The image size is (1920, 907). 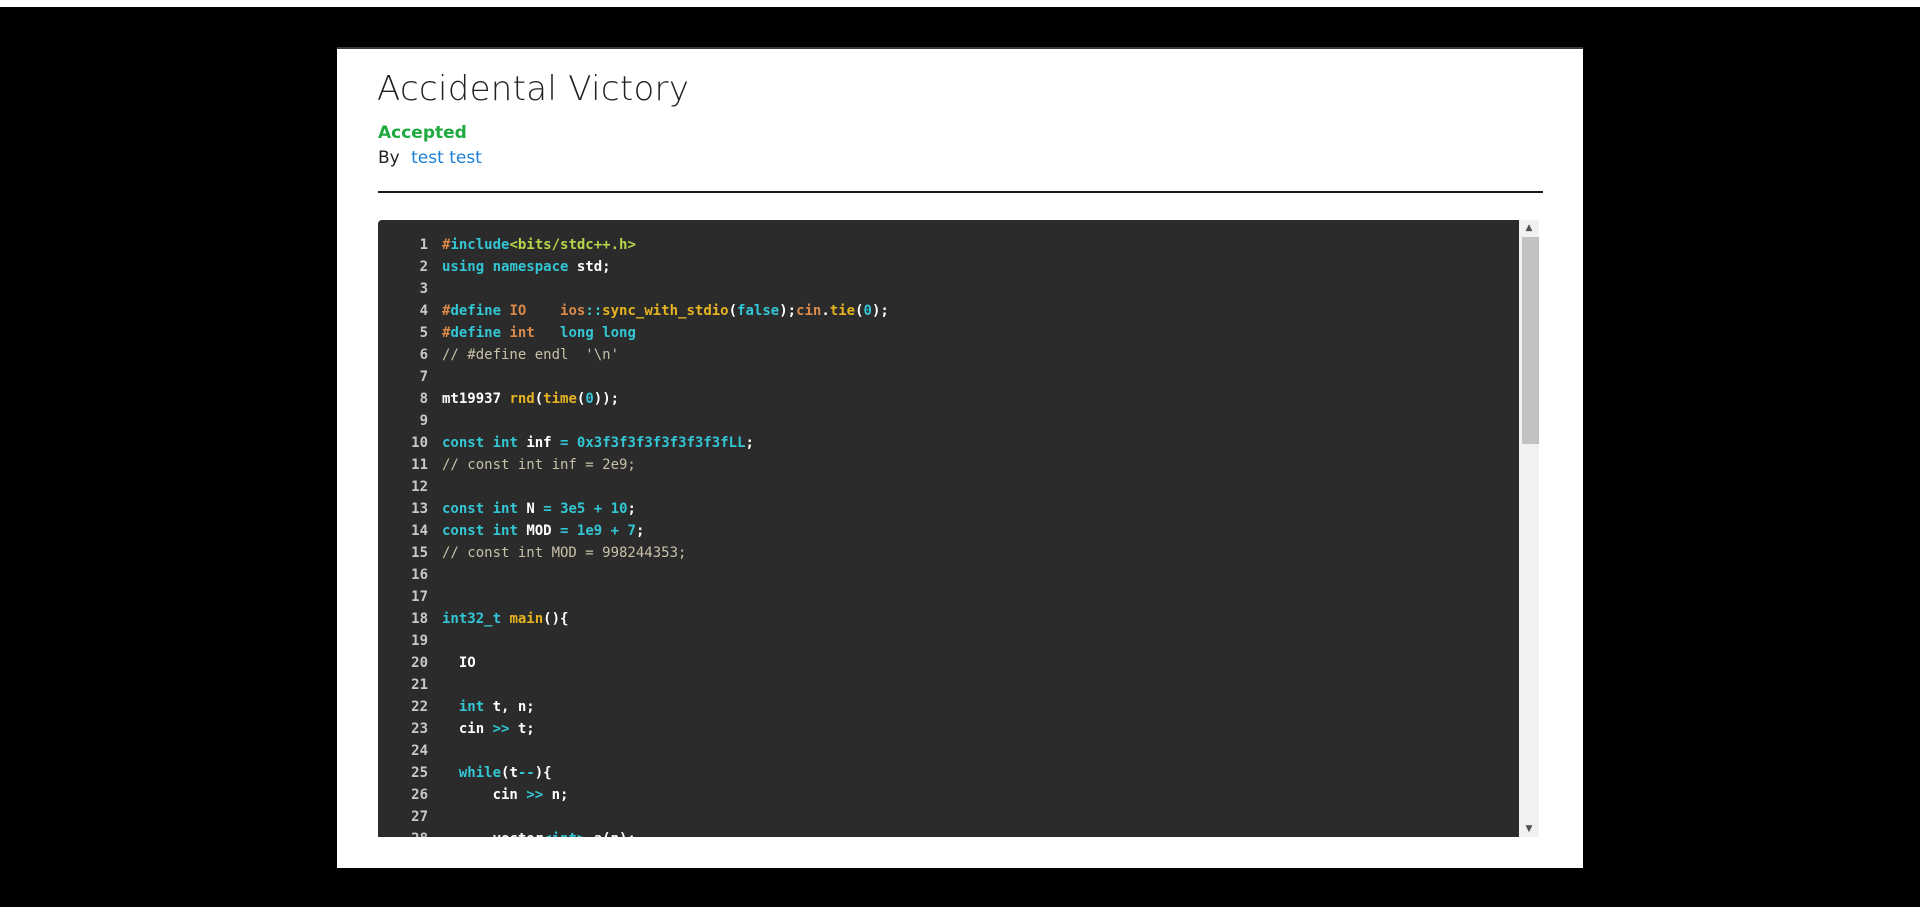 What do you see at coordinates (419, 817) in the screenshot?
I see `line-number: 27` at bounding box center [419, 817].